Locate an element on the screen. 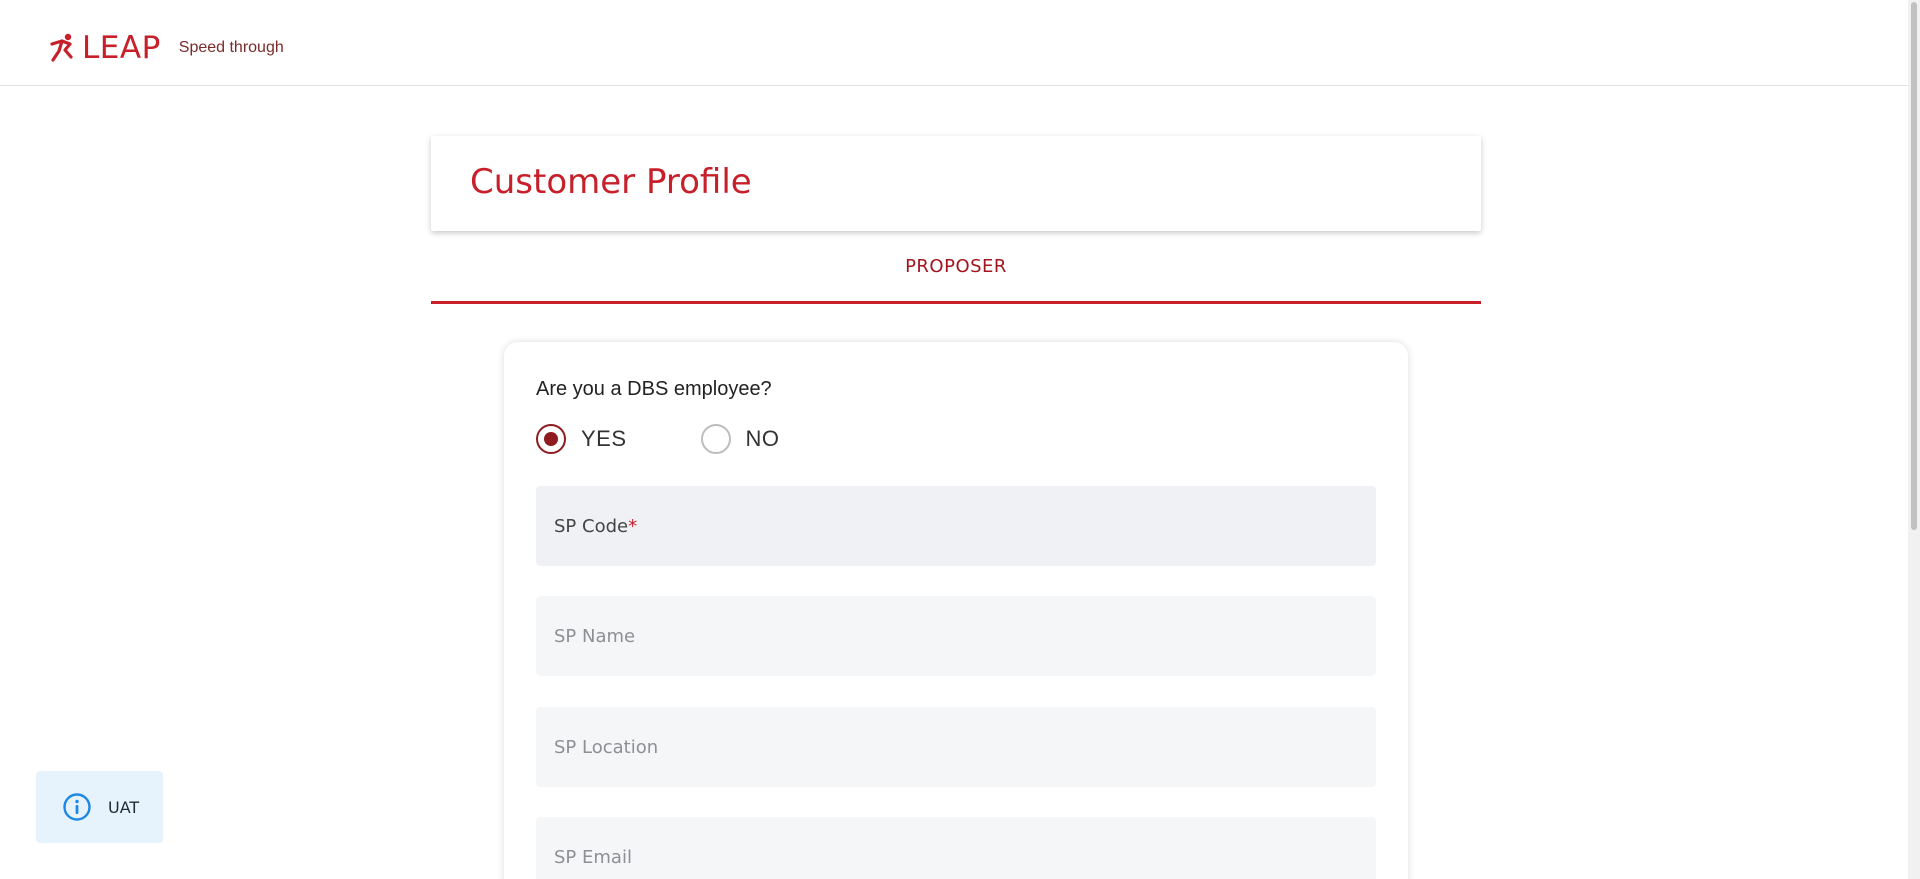  env-badge-label: UAT is located at coordinates (124, 807).